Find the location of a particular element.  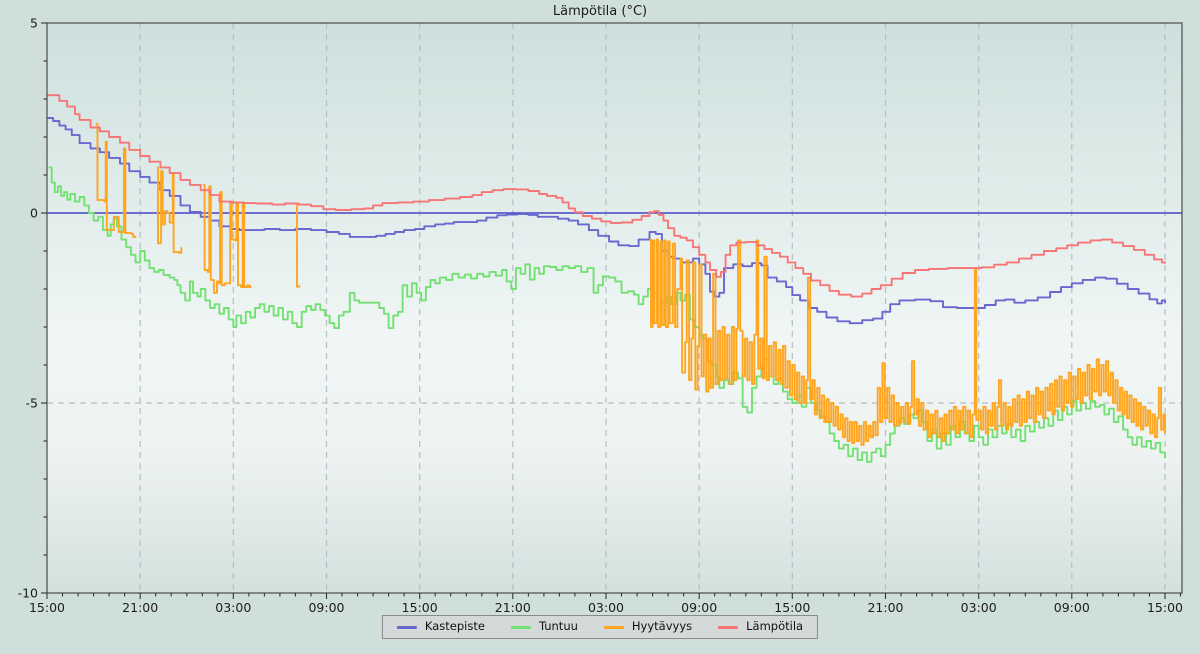

hyytavyys-line-icon is located at coordinates (613, 627).